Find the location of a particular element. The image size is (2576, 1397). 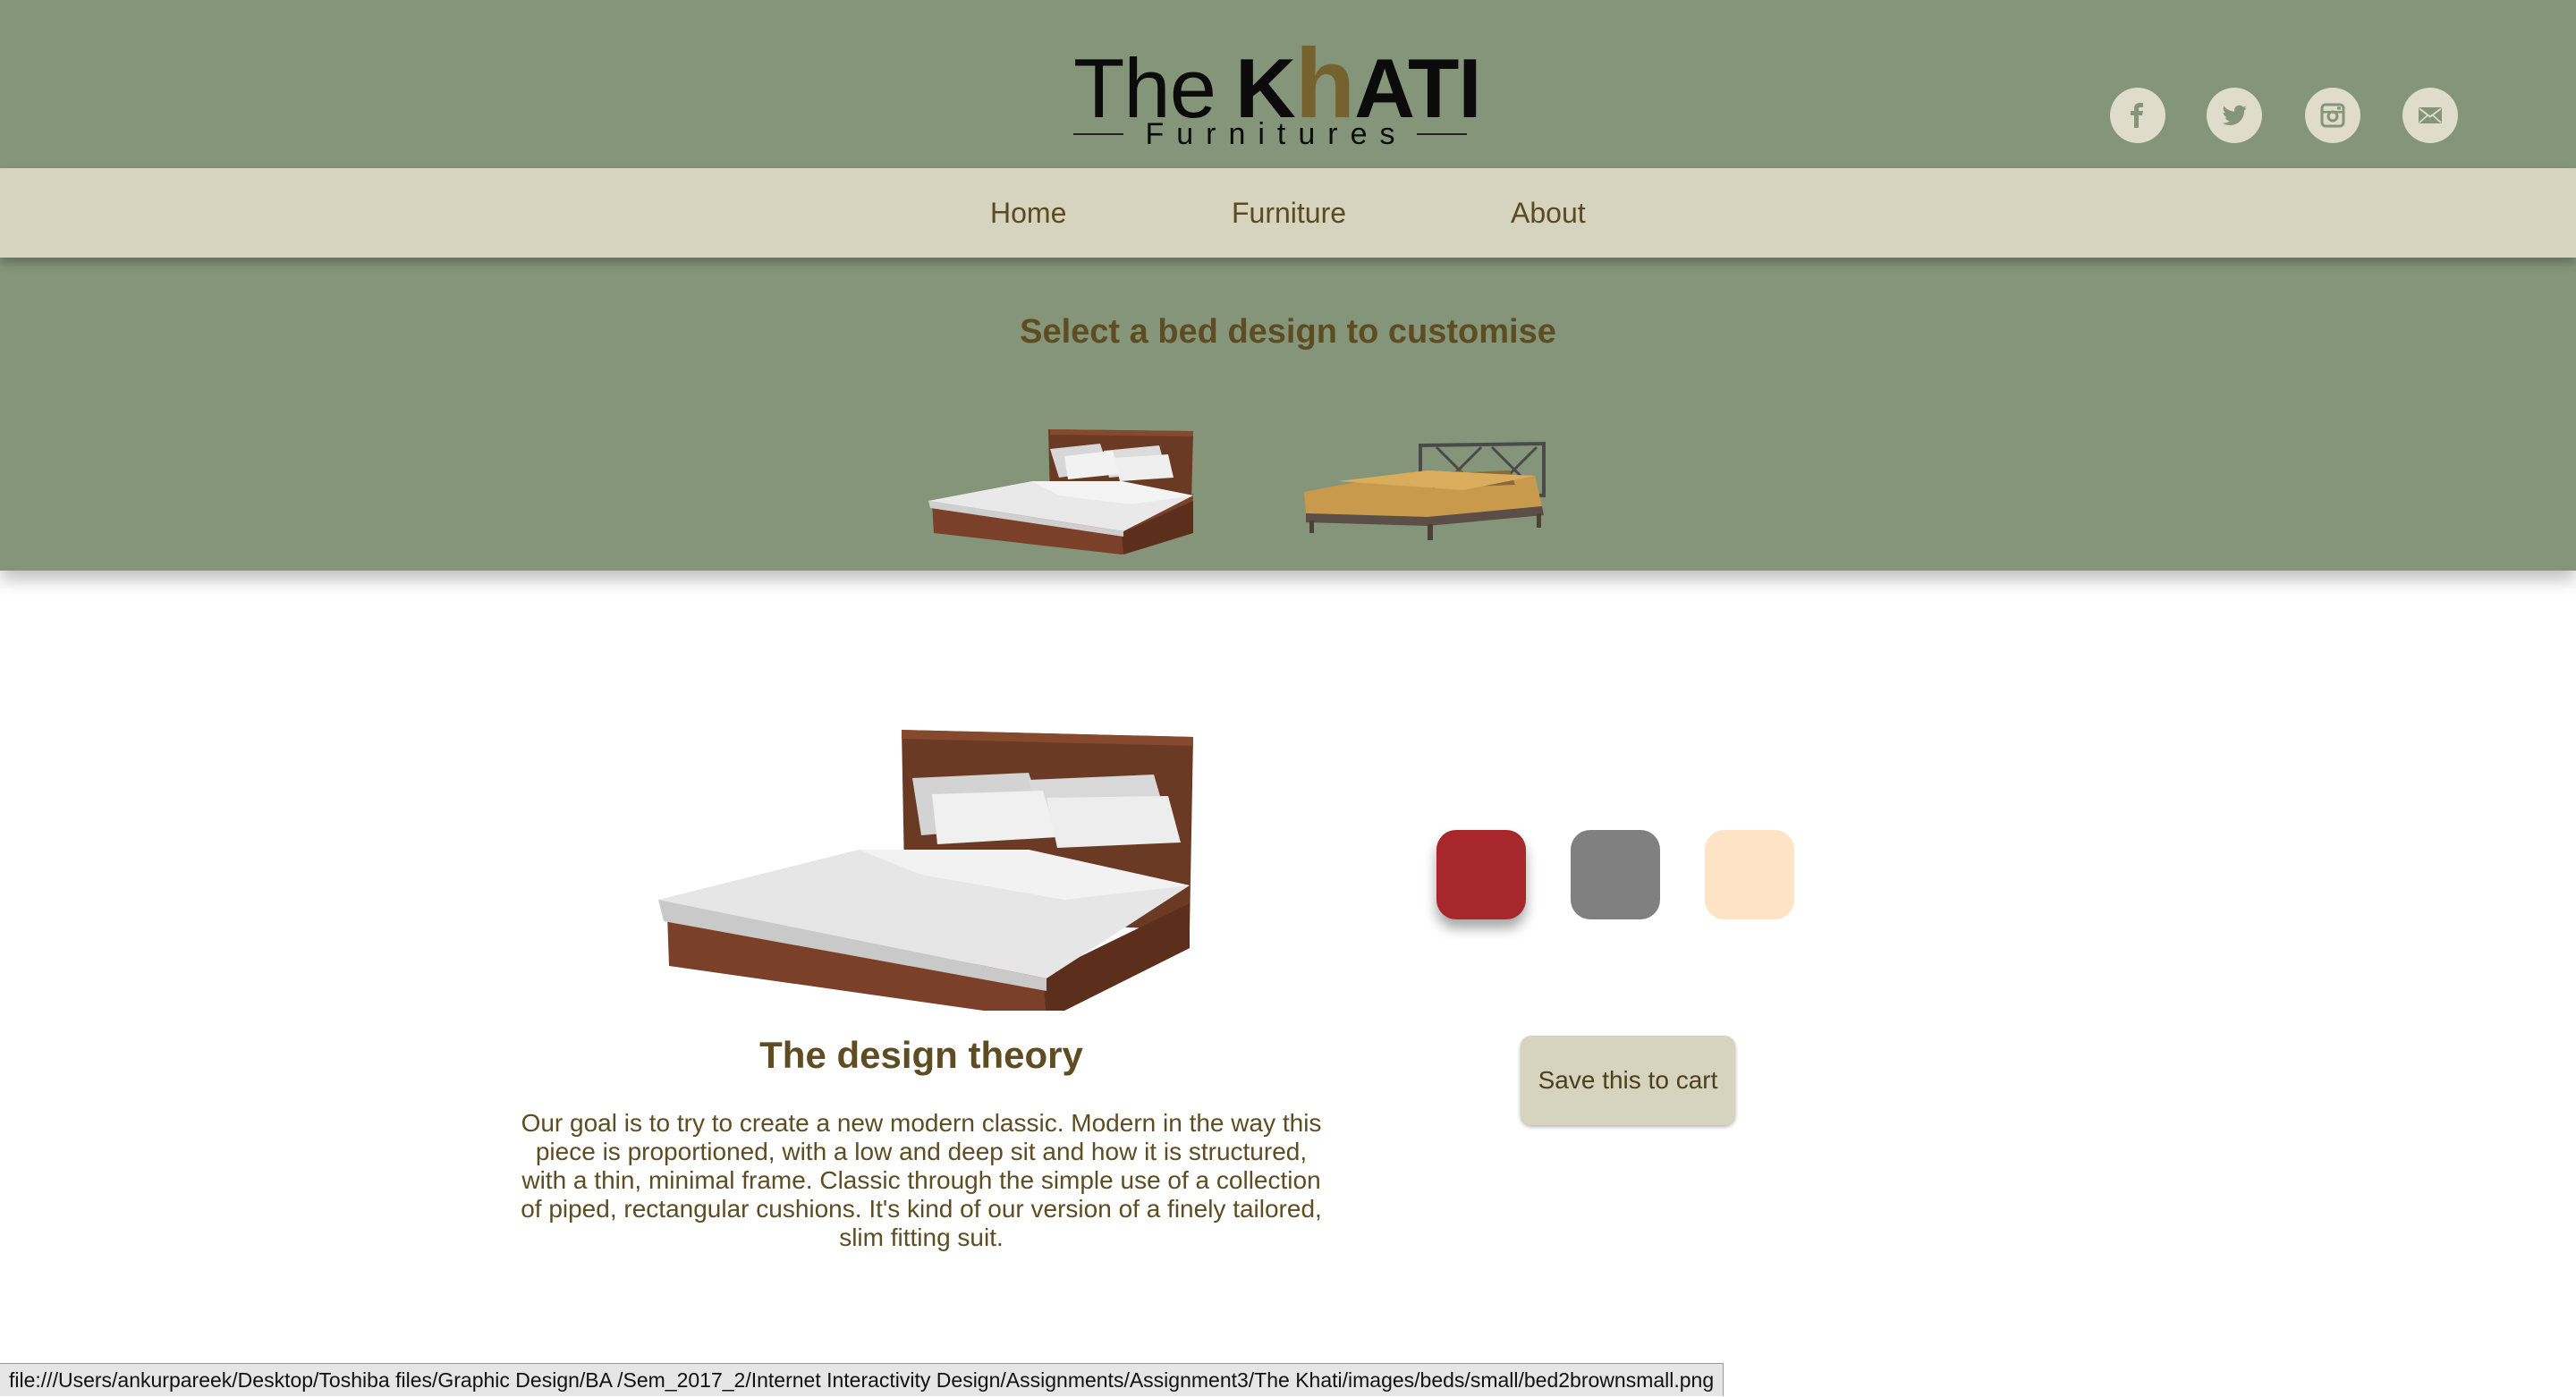

mail-link is located at coordinates (2430, 115).